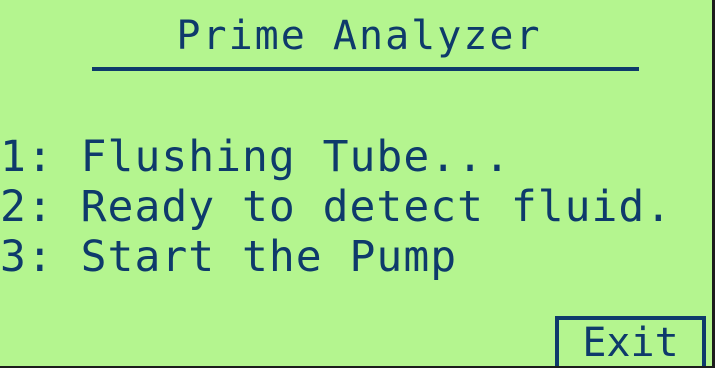  I want to click on step-item-ready: 2: Ready to detect fluid., so click(336, 207).